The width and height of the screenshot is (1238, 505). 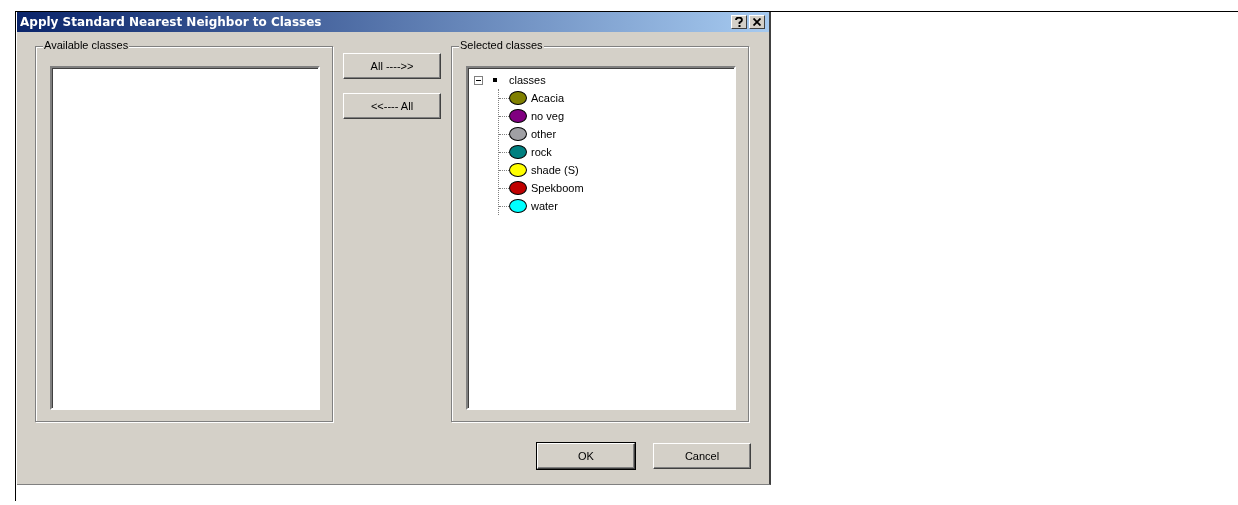 I want to click on tree-item: rock, so click(x=541, y=152).